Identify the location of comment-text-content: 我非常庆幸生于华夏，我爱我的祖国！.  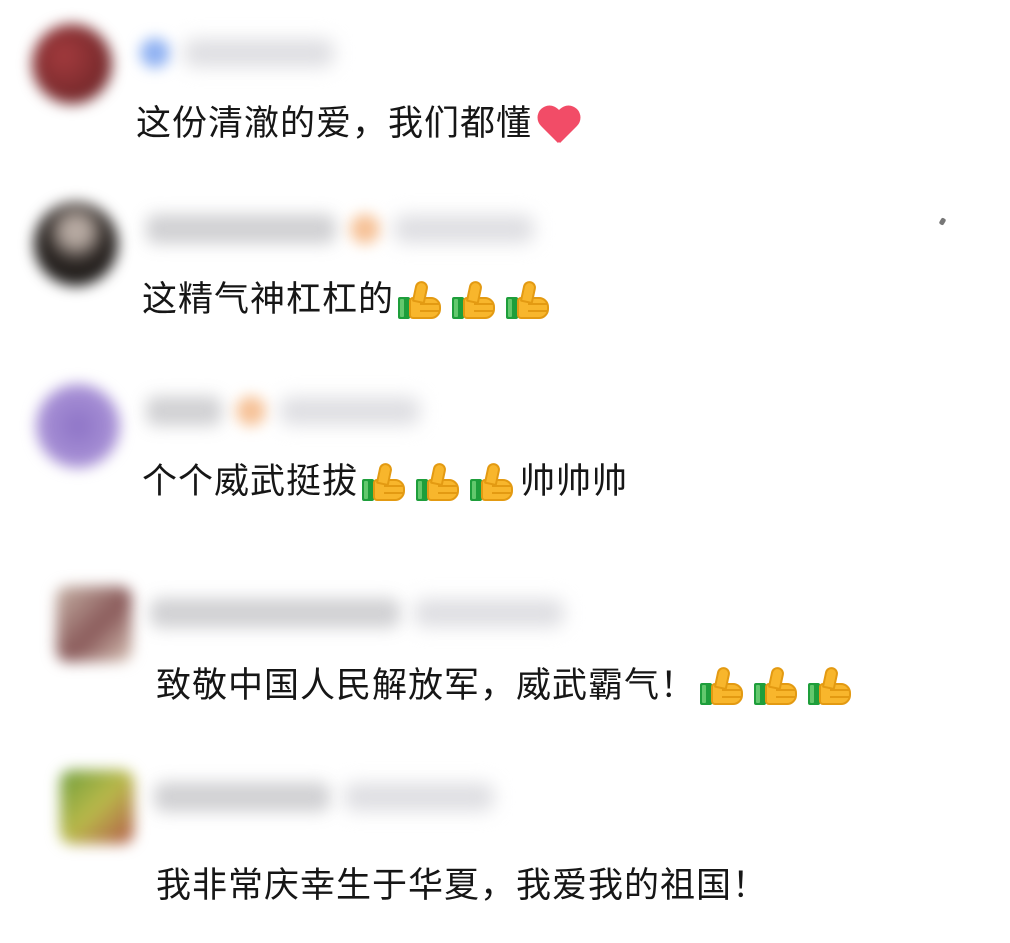
(462, 886).